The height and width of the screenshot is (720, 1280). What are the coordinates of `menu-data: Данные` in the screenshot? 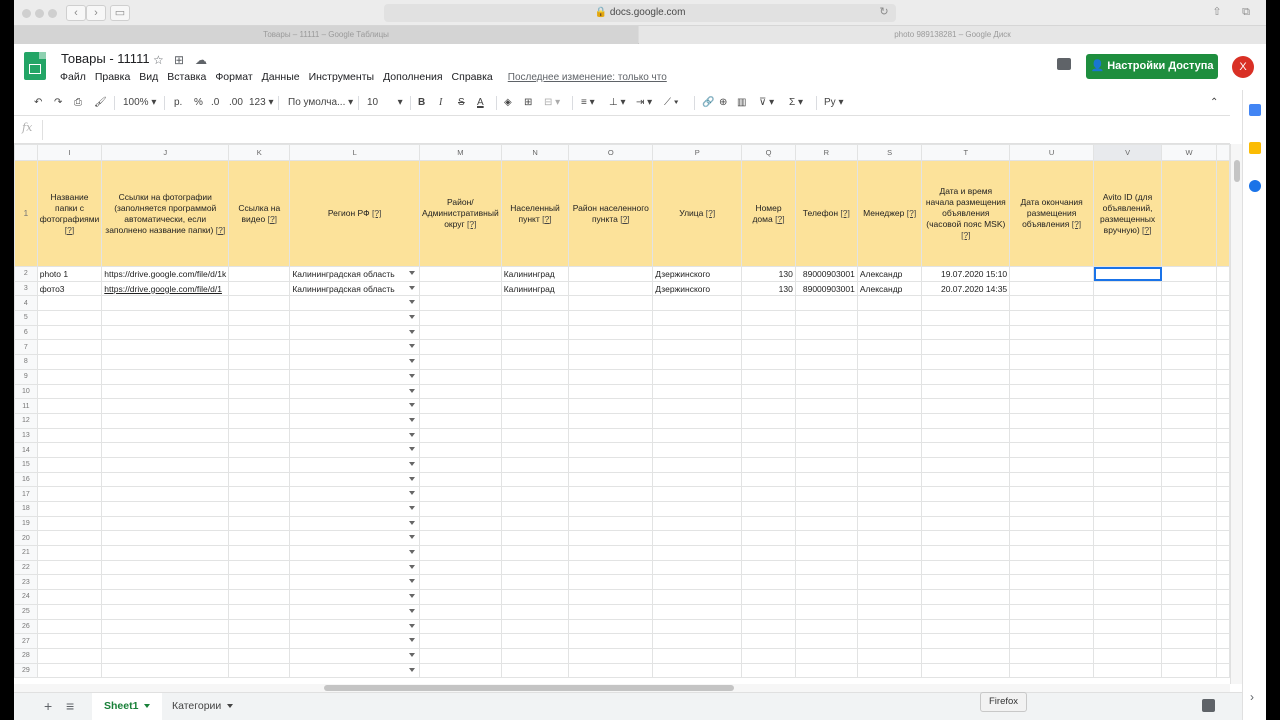 It's located at (281, 79).